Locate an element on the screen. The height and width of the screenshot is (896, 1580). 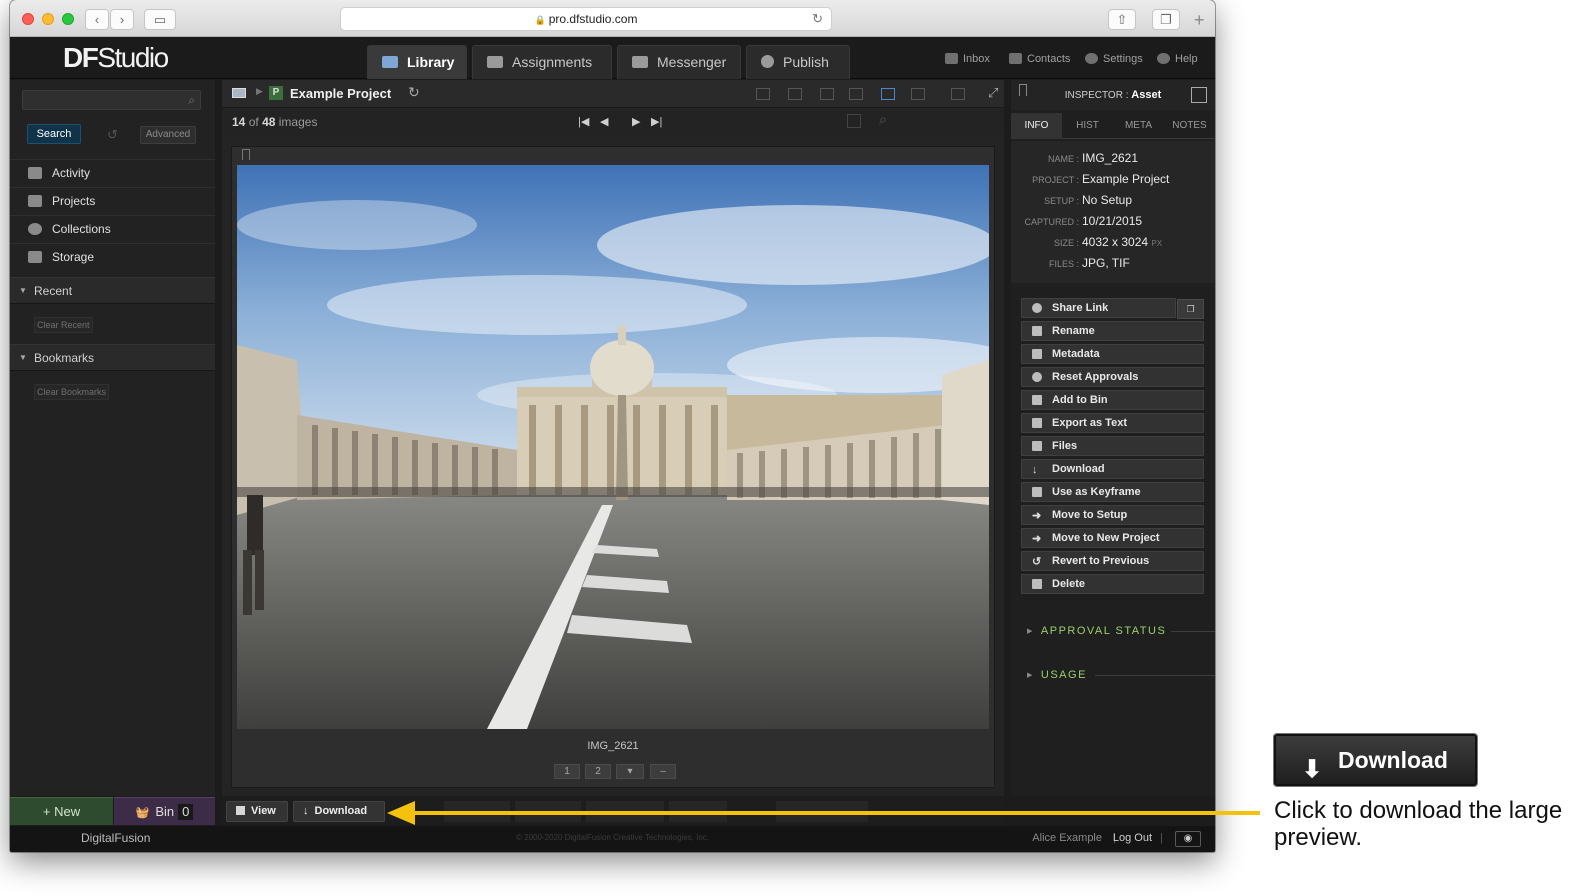
last-image-icon: ▶| is located at coordinates (656, 121).